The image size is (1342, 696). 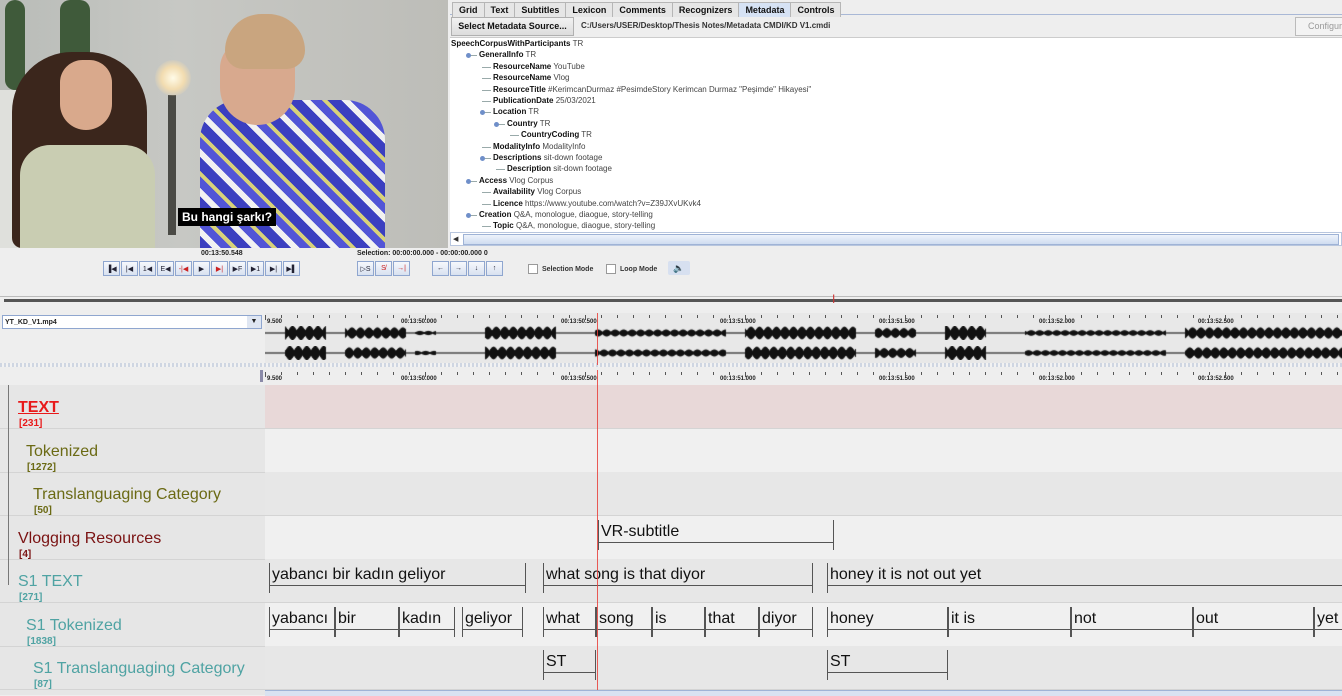 I want to click on annotation-token: is, so click(x=678, y=624).